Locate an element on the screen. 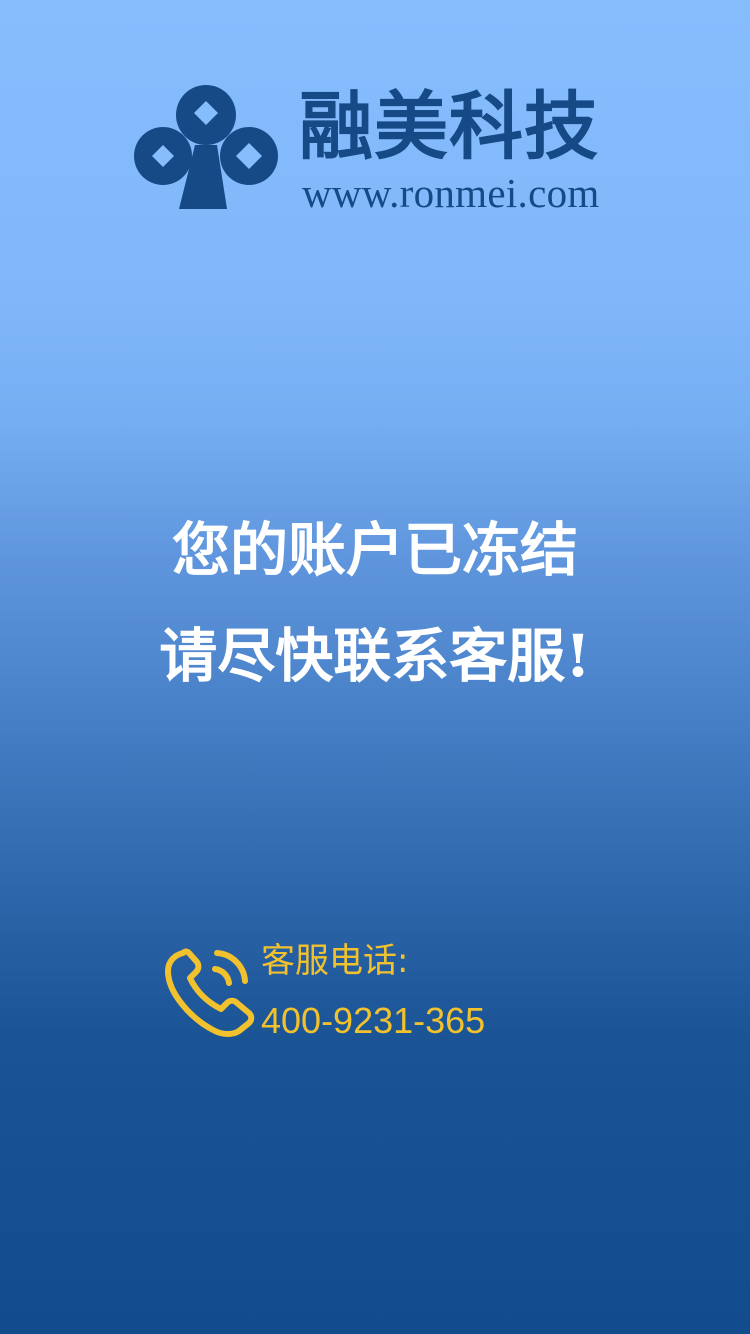 Image resolution: width=750 pixels, height=1334 pixels. phone-icon is located at coordinates (210, 992).